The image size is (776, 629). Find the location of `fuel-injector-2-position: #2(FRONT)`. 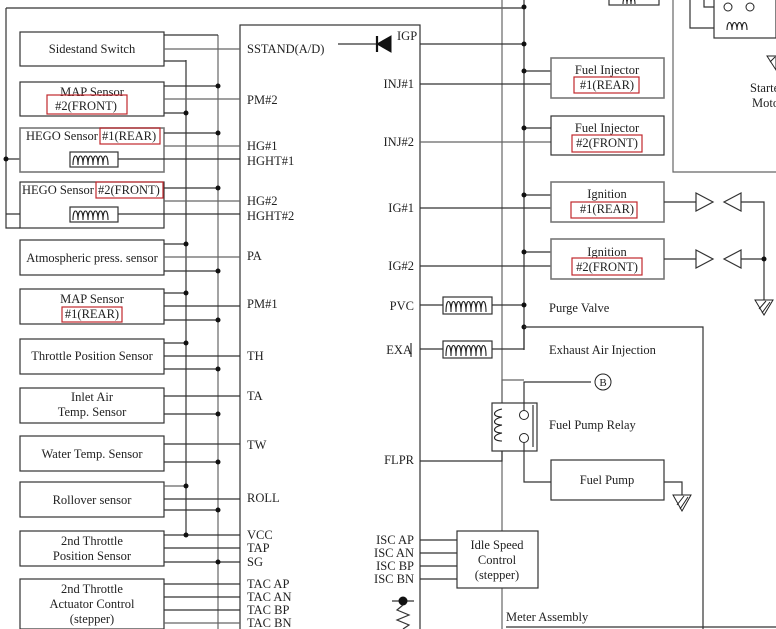

fuel-injector-2-position: #2(FRONT) is located at coordinates (607, 143).